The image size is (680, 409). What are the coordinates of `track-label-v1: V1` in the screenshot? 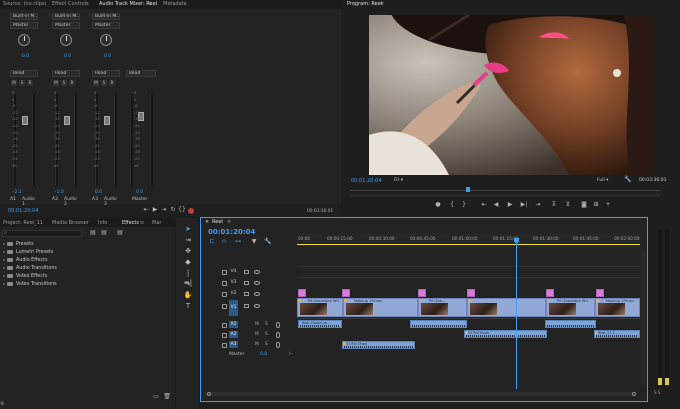 It's located at (233, 308).